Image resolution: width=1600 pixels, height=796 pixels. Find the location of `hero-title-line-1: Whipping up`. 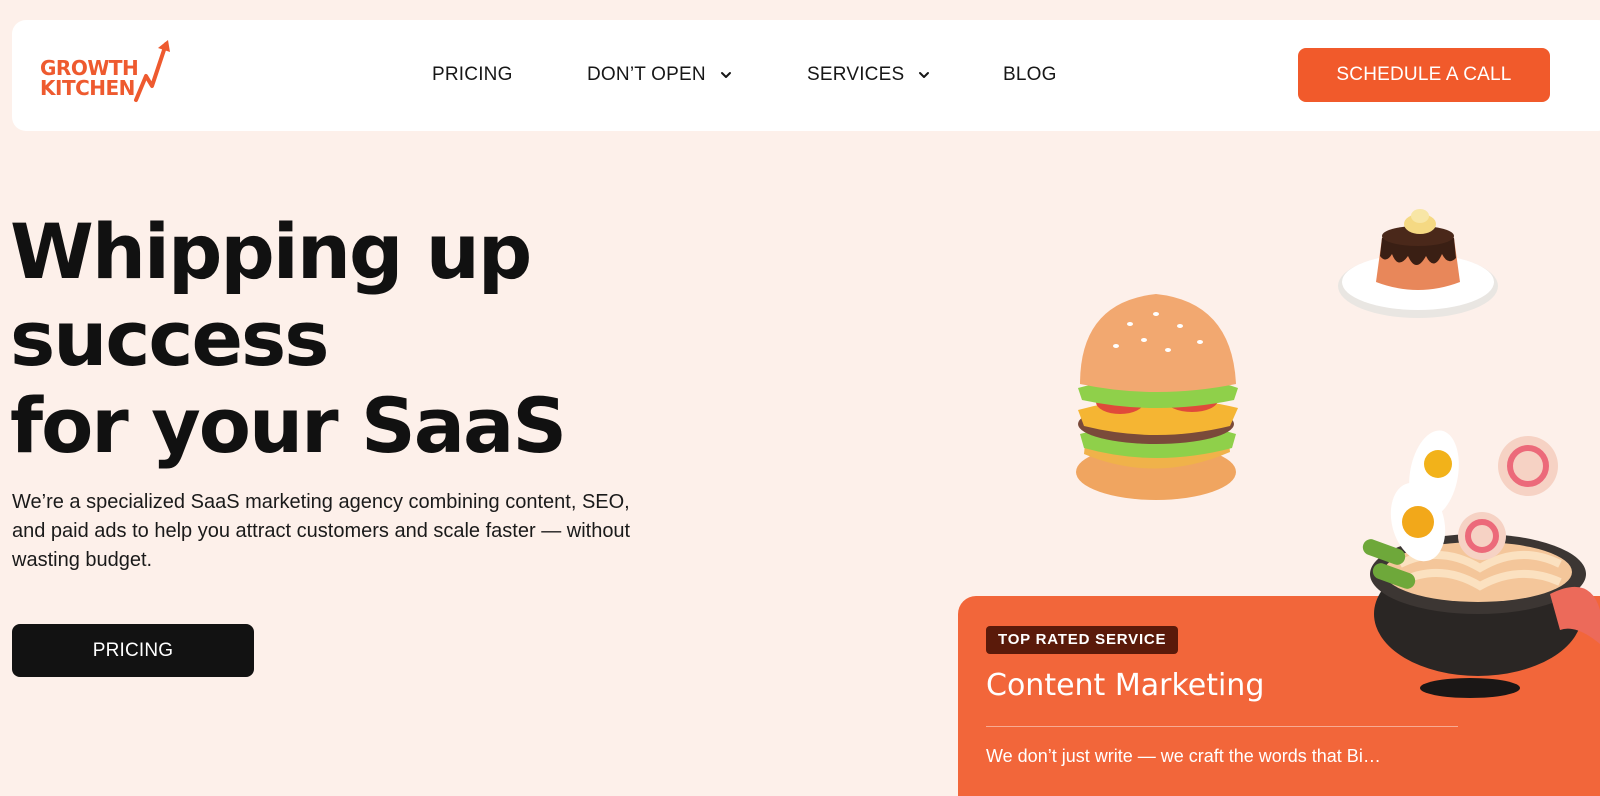

hero-title-line-1: Whipping up is located at coordinates (271, 251).